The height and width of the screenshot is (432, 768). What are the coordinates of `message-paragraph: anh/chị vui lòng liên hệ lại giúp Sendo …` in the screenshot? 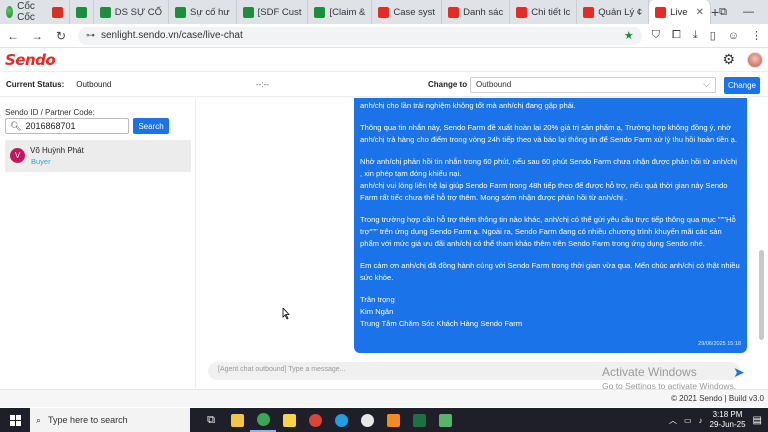 It's located at (544, 191).